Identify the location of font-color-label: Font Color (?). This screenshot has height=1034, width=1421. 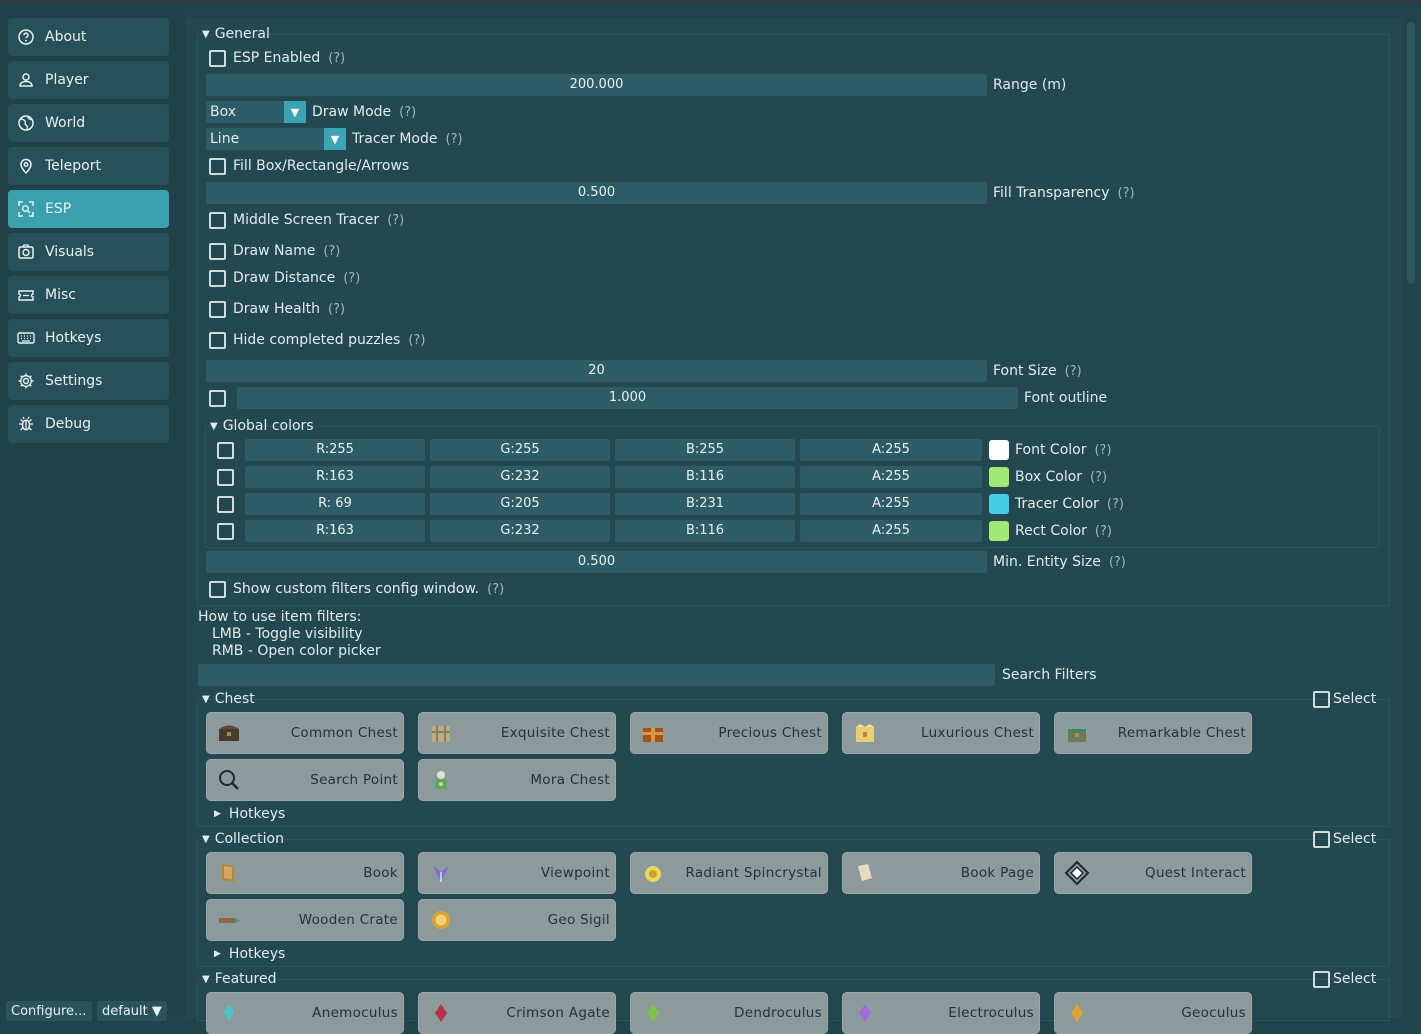
(1063, 450).